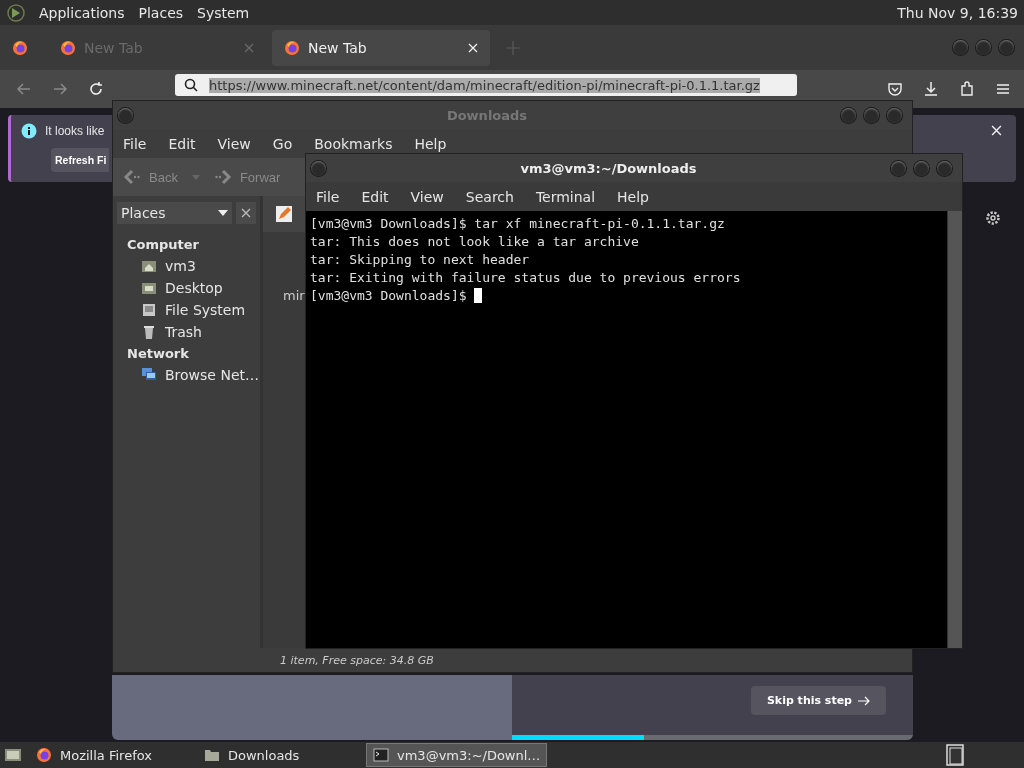 The height and width of the screenshot is (768, 1024). Describe the element at coordinates (174, 213) in the screenshot. I see `places-dropdown: Places` at that location.